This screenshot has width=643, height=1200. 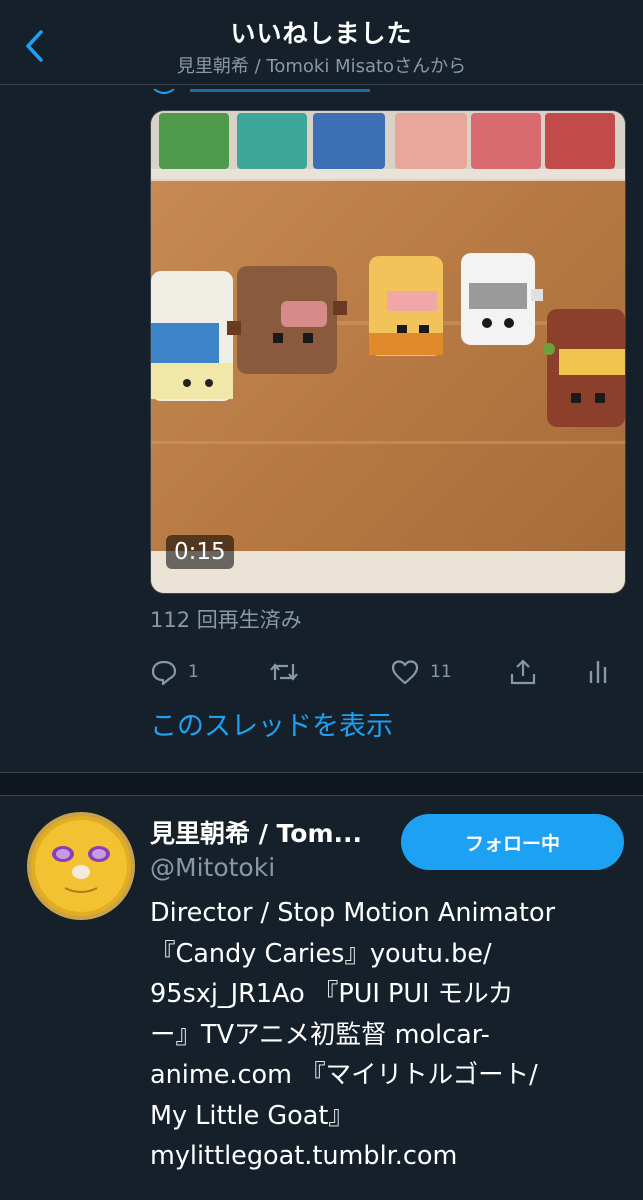 What do you see at coordinates (390, 1156) in the screenshot?
I see `bio-line: mylittlegoat.tumblr.com` at bounding box center [390, 1156].